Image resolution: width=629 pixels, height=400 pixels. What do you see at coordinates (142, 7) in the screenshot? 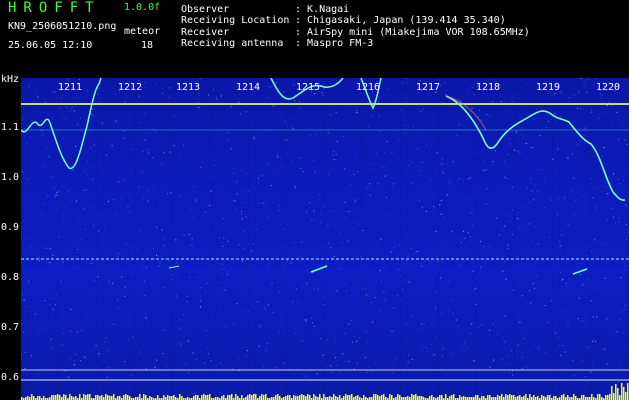
I see `app-version: 1.0.0f` at bounding box center [142, 7].